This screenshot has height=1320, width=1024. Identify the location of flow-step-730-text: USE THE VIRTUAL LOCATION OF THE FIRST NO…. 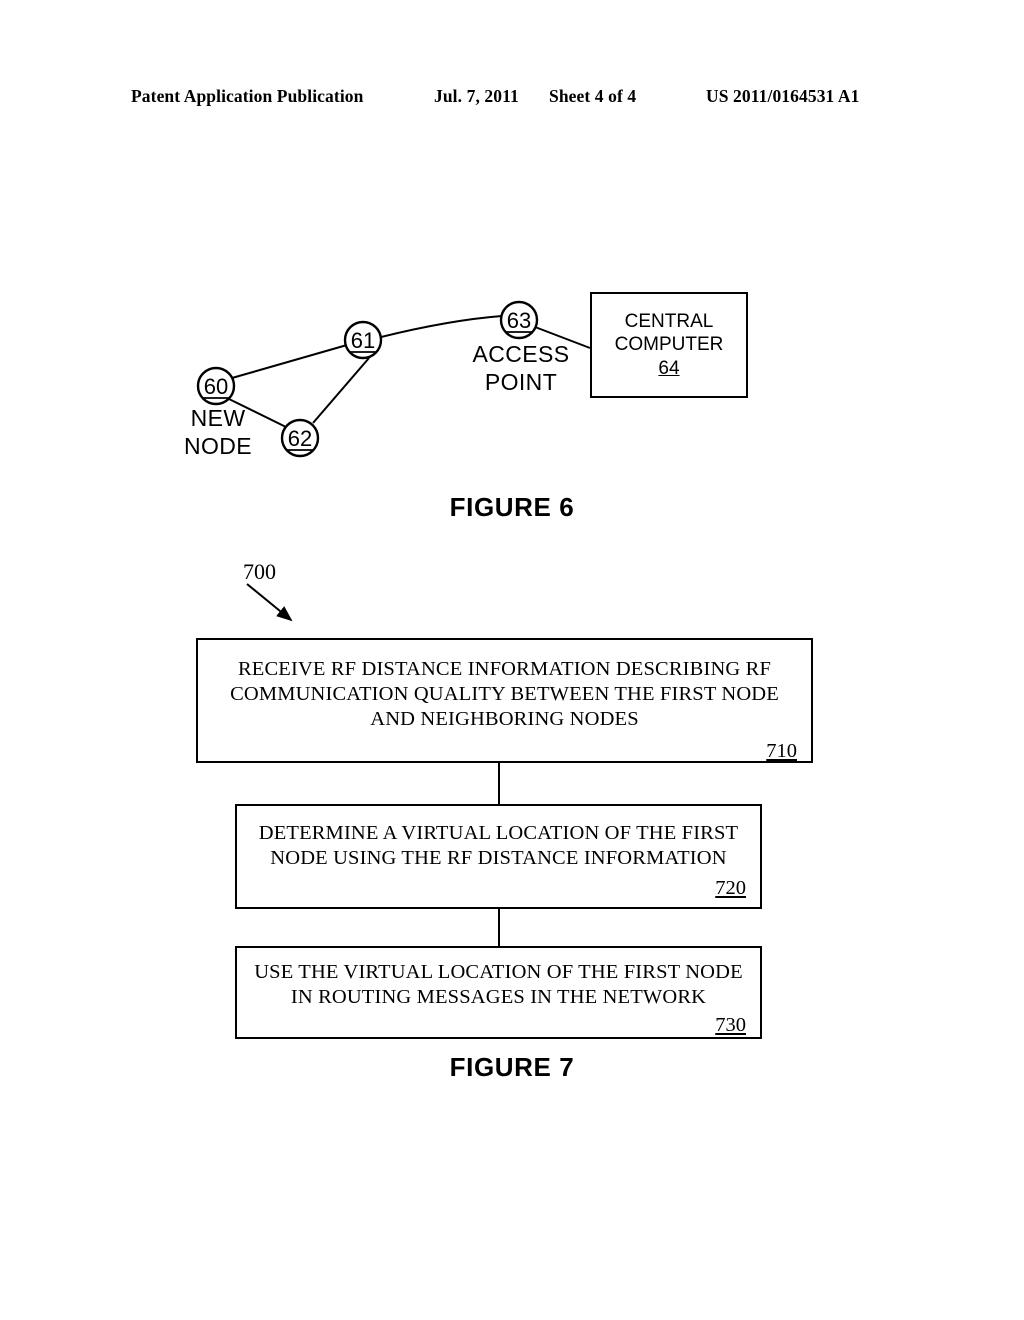
(498, 984).